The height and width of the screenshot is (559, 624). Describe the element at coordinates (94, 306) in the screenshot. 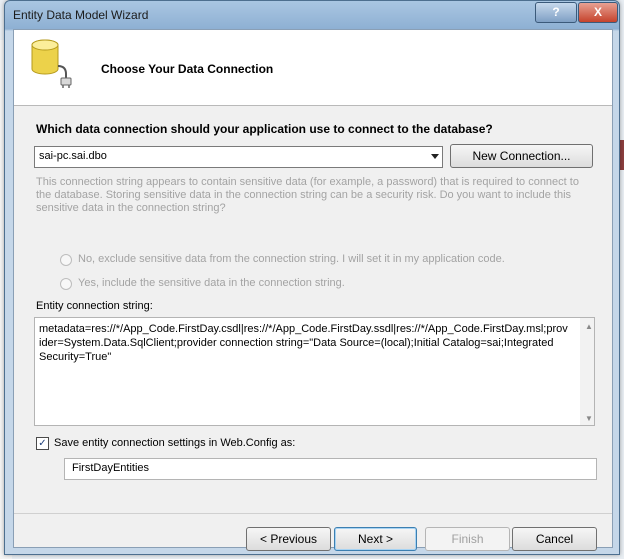

I see `entity-connection-label: Entity connection string:` at that location.